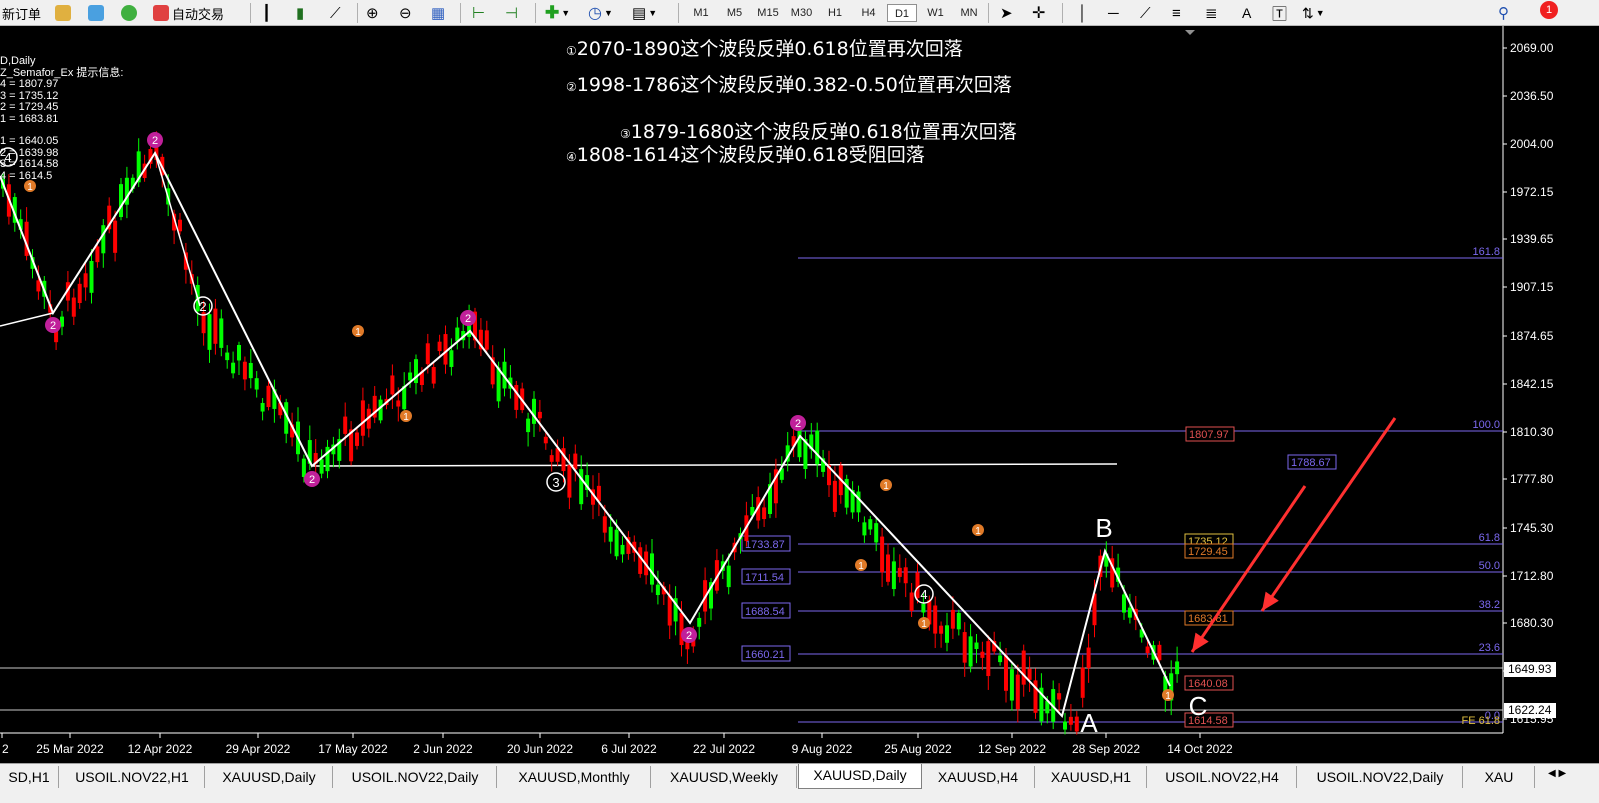 Image resolution: width=1599 pixels, height=803 pixels. What do you see at coordinates (511, 13) in the screenshot?
I see `autoscroll-button: ⊣` at bounding box center [511, 13].